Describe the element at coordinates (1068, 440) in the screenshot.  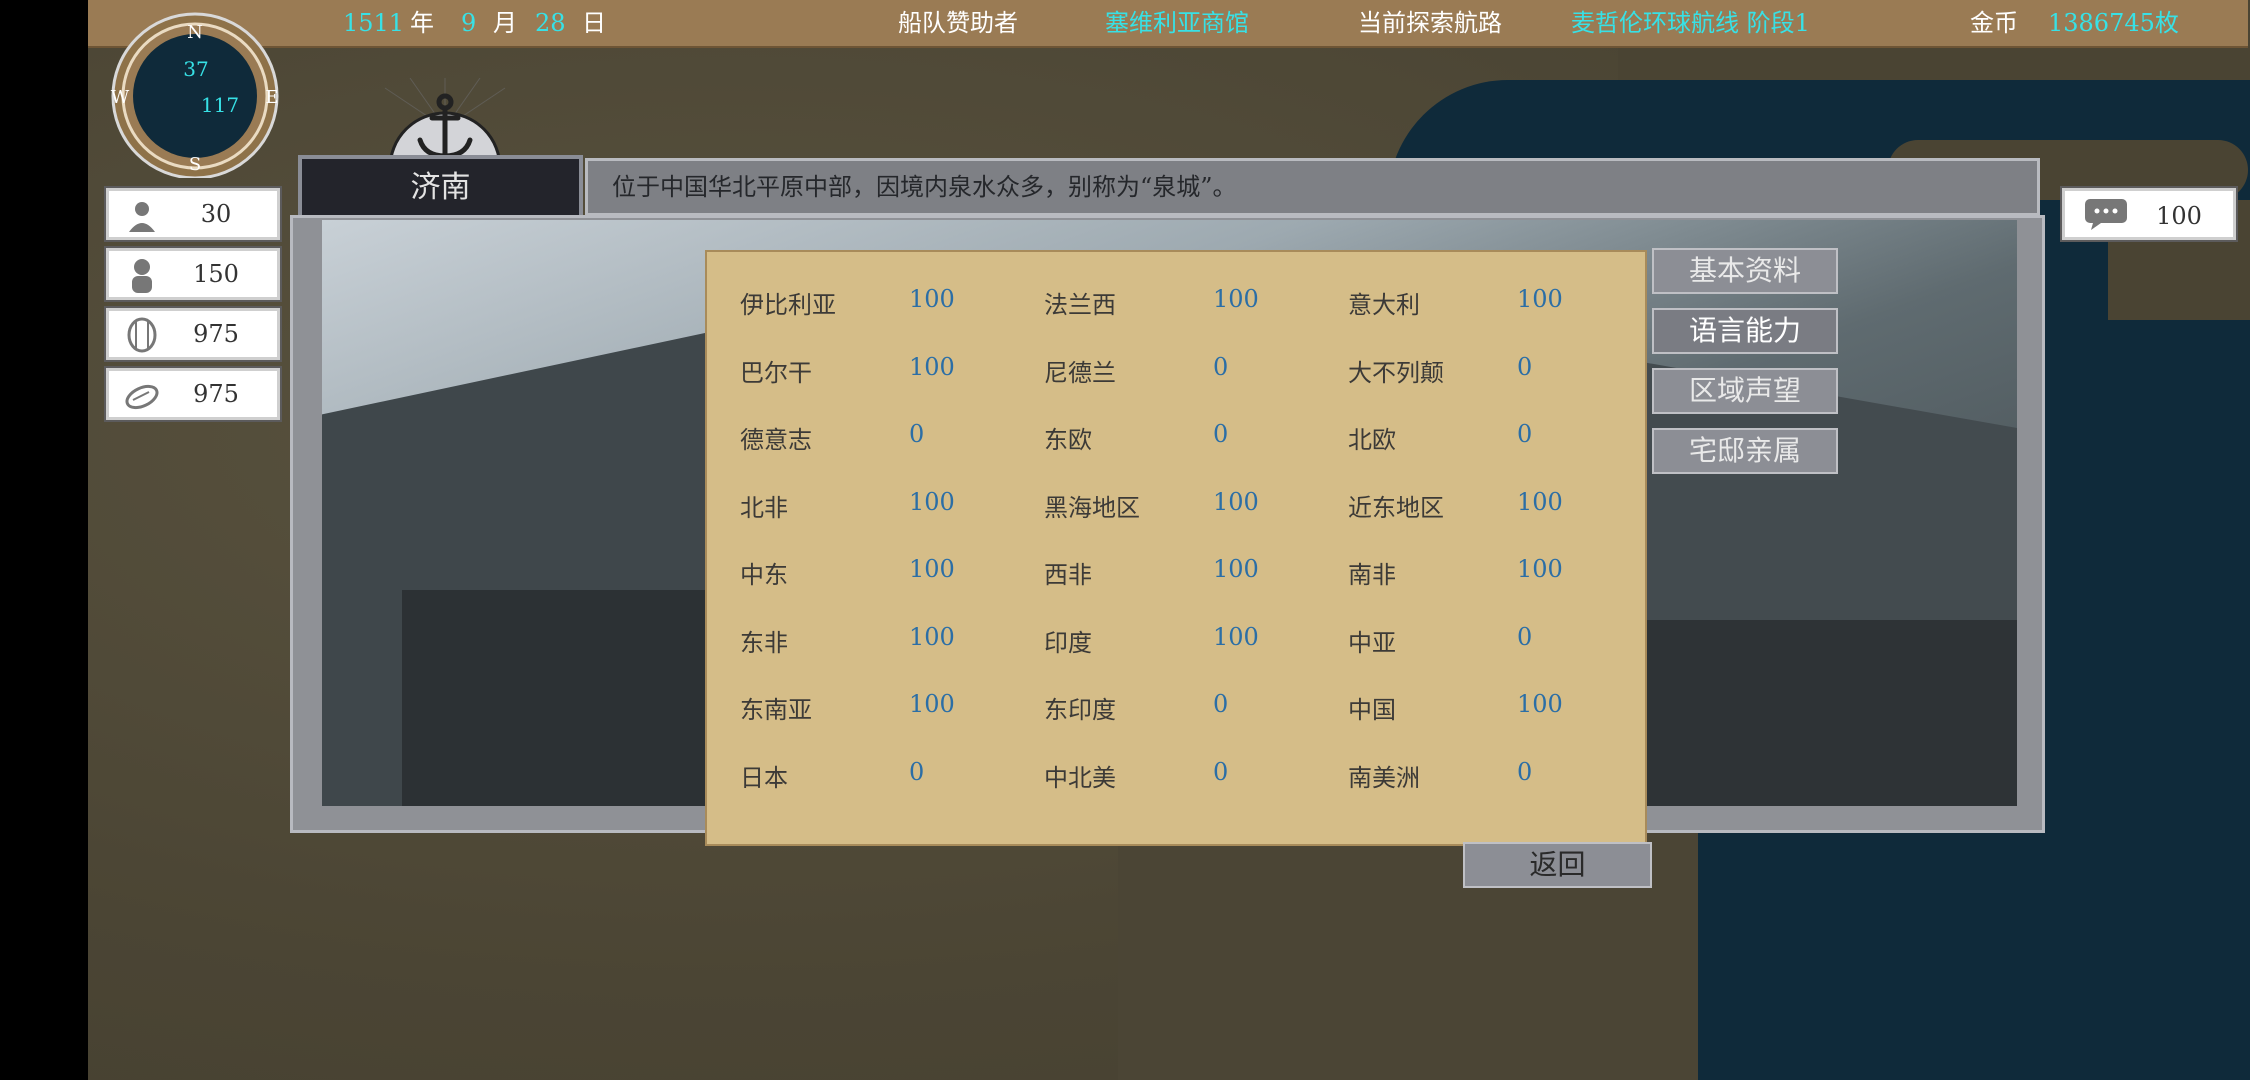
I see `language-name: 东欧` at that location.